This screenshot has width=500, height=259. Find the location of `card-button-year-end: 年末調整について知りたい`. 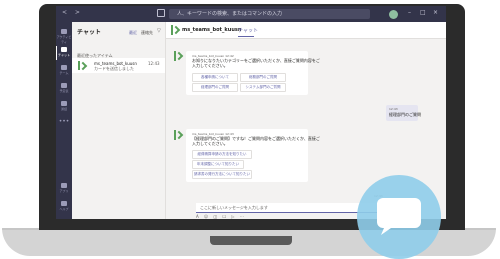

card-button-year-end: 年末調整について知りたい is located at coordinates (218, 164).